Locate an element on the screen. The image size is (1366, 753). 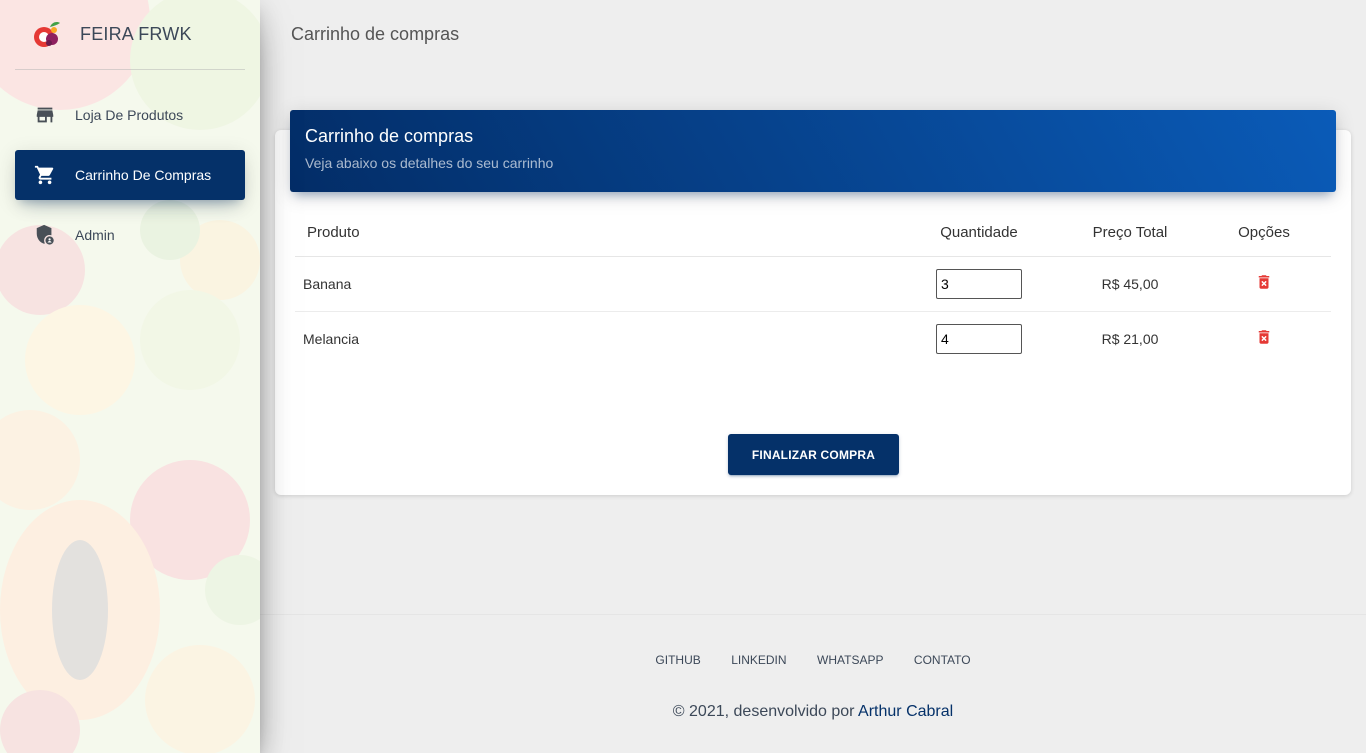
footer-link-github: GITHUB is located at coordinates (677, 660).